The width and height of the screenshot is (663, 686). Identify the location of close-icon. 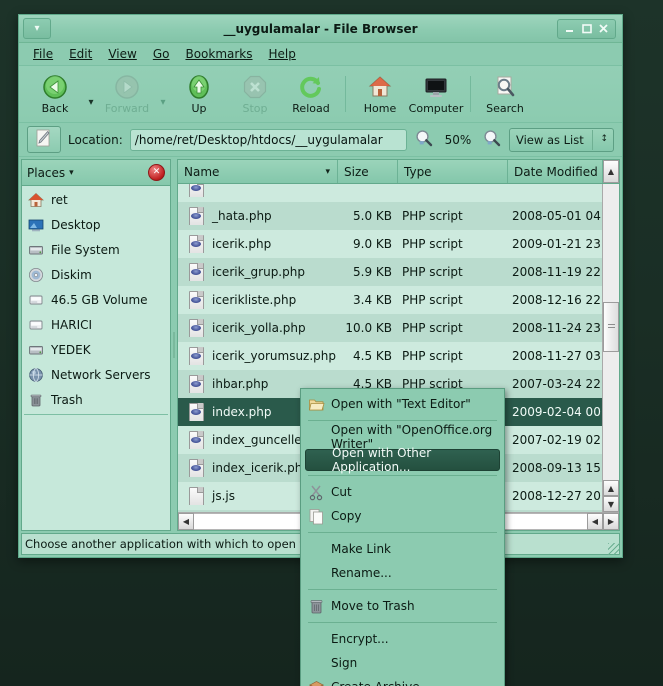
(603, 29).